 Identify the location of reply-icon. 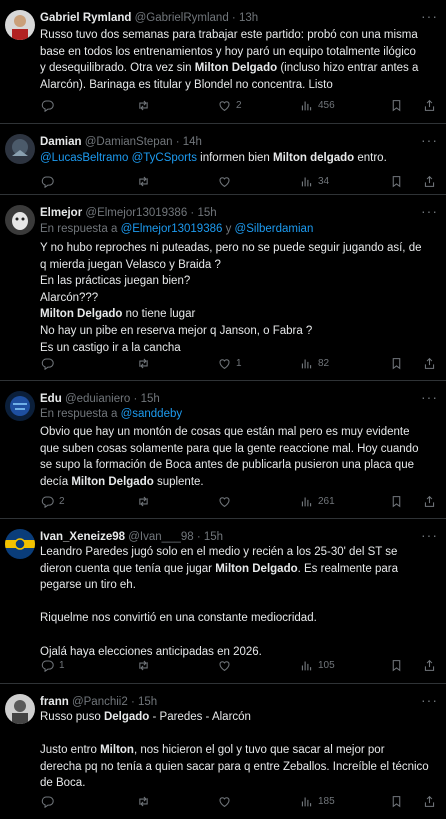
(47, 106).